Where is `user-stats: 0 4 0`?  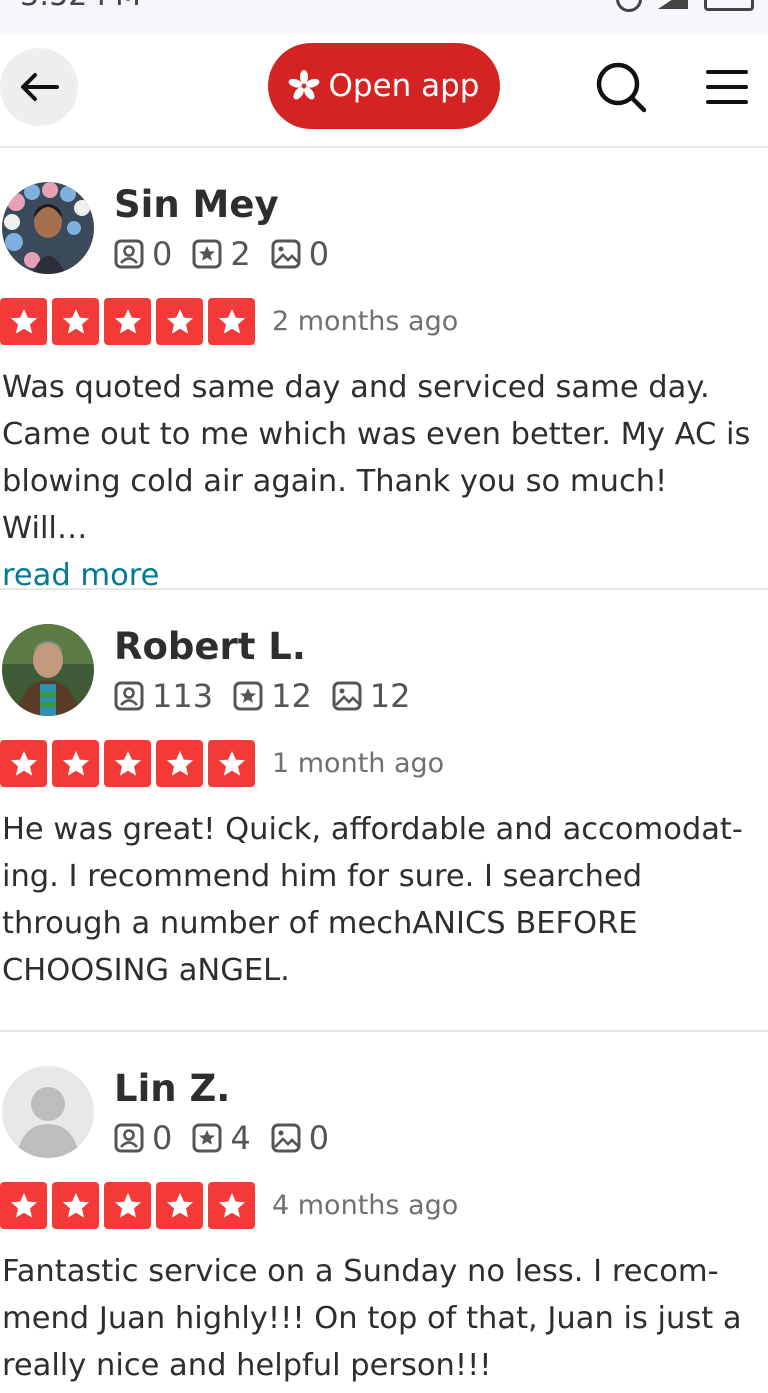 user-stats: 0 4 0 is located at coordinates (231, 1138).